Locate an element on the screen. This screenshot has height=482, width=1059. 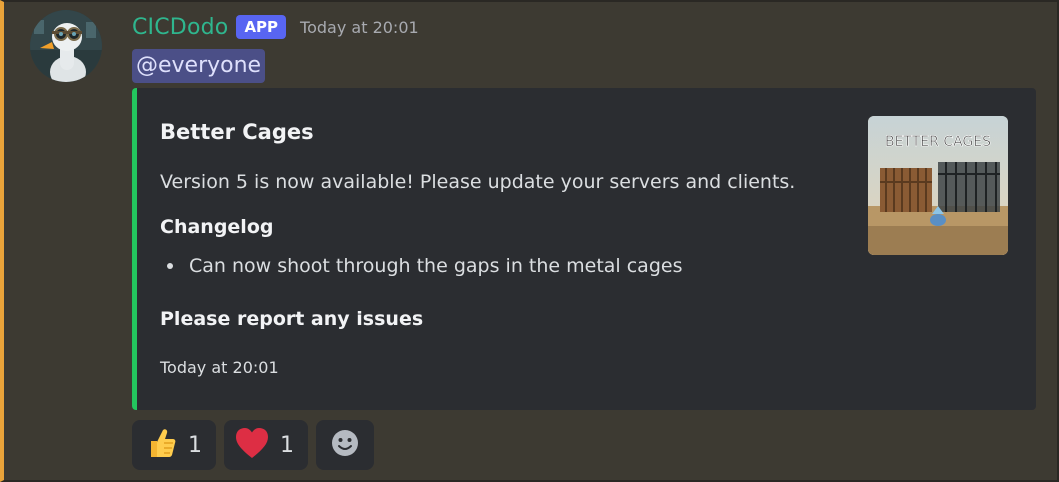
thumbs-up-reaction: 1 is located at coordinates (174, 445).